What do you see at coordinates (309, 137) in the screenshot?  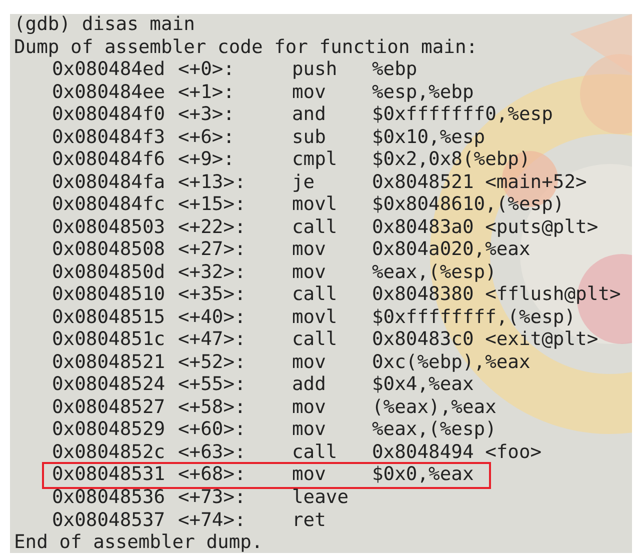 I see `mnemonic: sub` at bounding box center [309, 137].